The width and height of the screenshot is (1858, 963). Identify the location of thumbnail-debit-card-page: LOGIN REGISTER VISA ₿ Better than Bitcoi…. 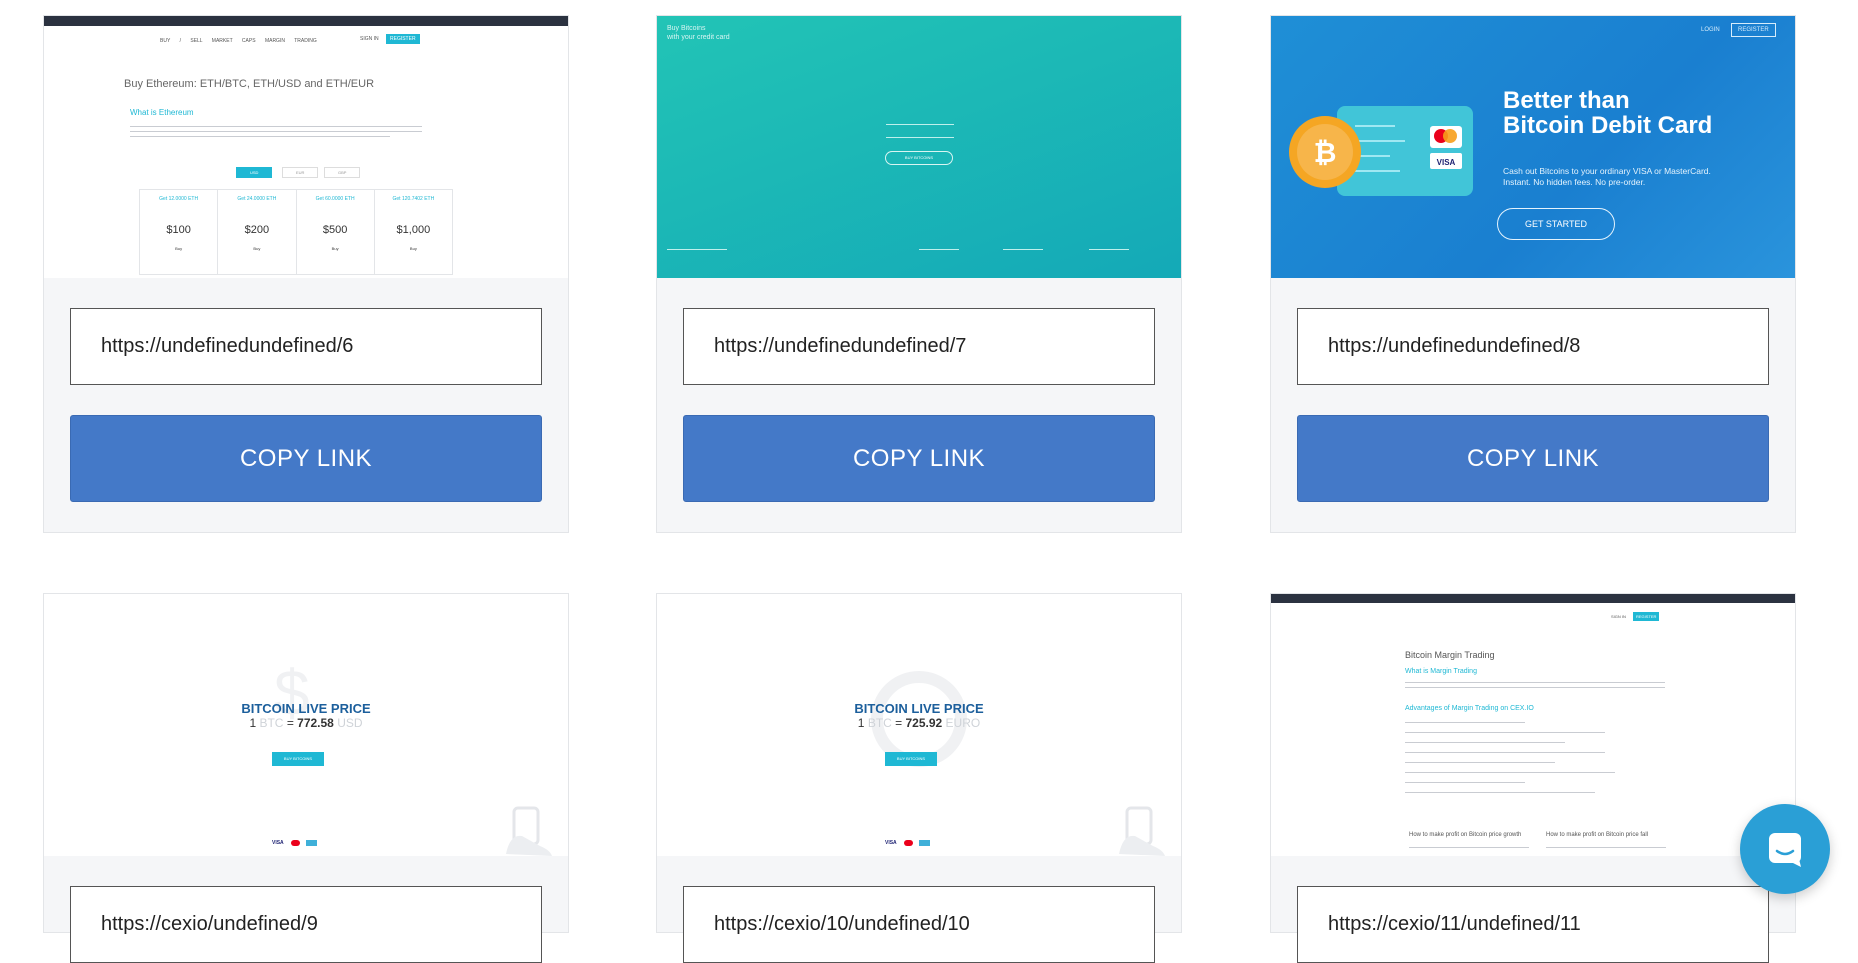
(1533, 147).